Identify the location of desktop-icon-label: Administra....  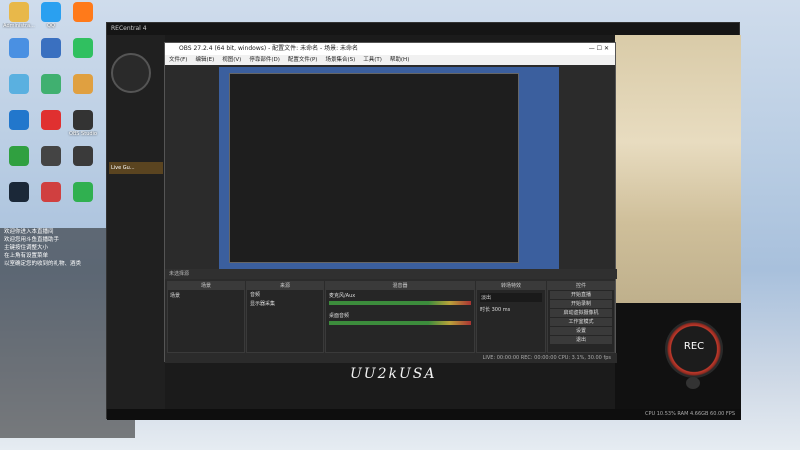
(19, 26).